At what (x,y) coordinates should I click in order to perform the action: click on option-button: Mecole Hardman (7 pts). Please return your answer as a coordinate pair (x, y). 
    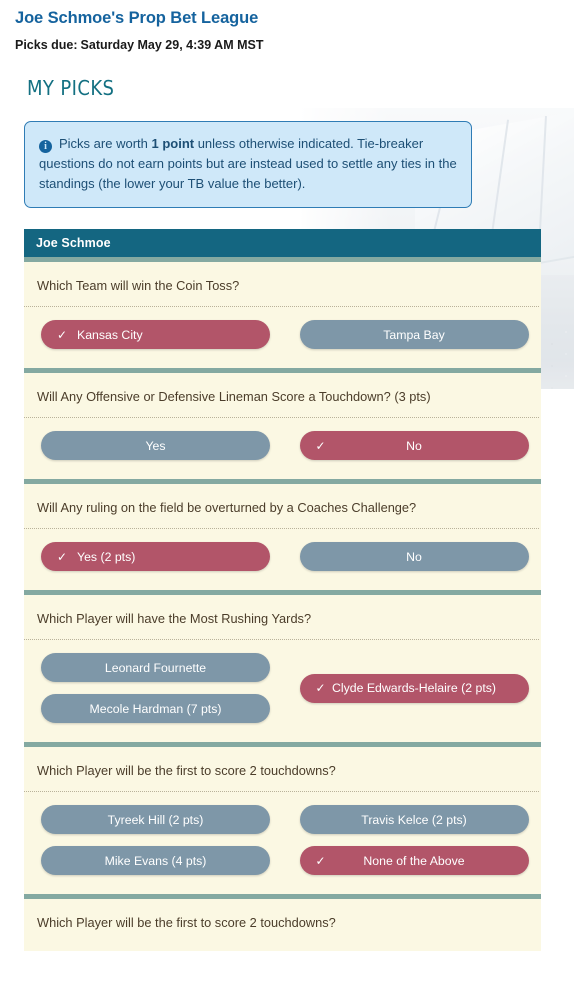
    Looking at the image, I should click on (155, 708).